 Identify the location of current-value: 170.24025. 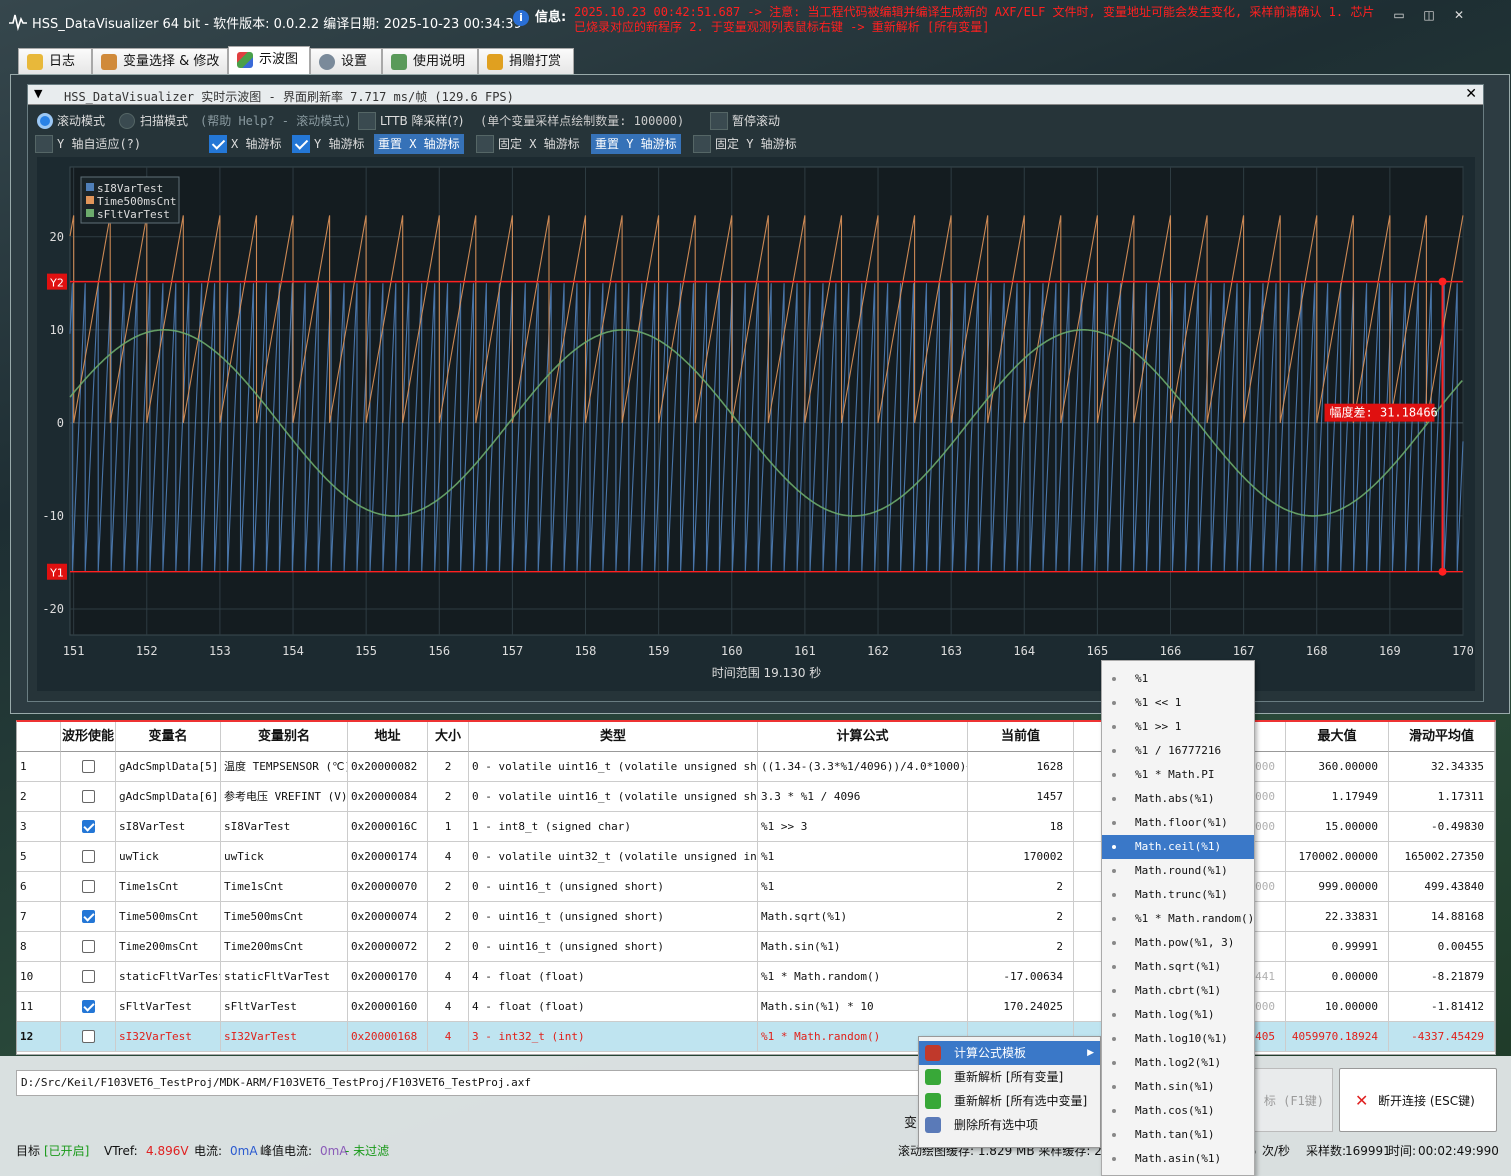
(1021, 1007).